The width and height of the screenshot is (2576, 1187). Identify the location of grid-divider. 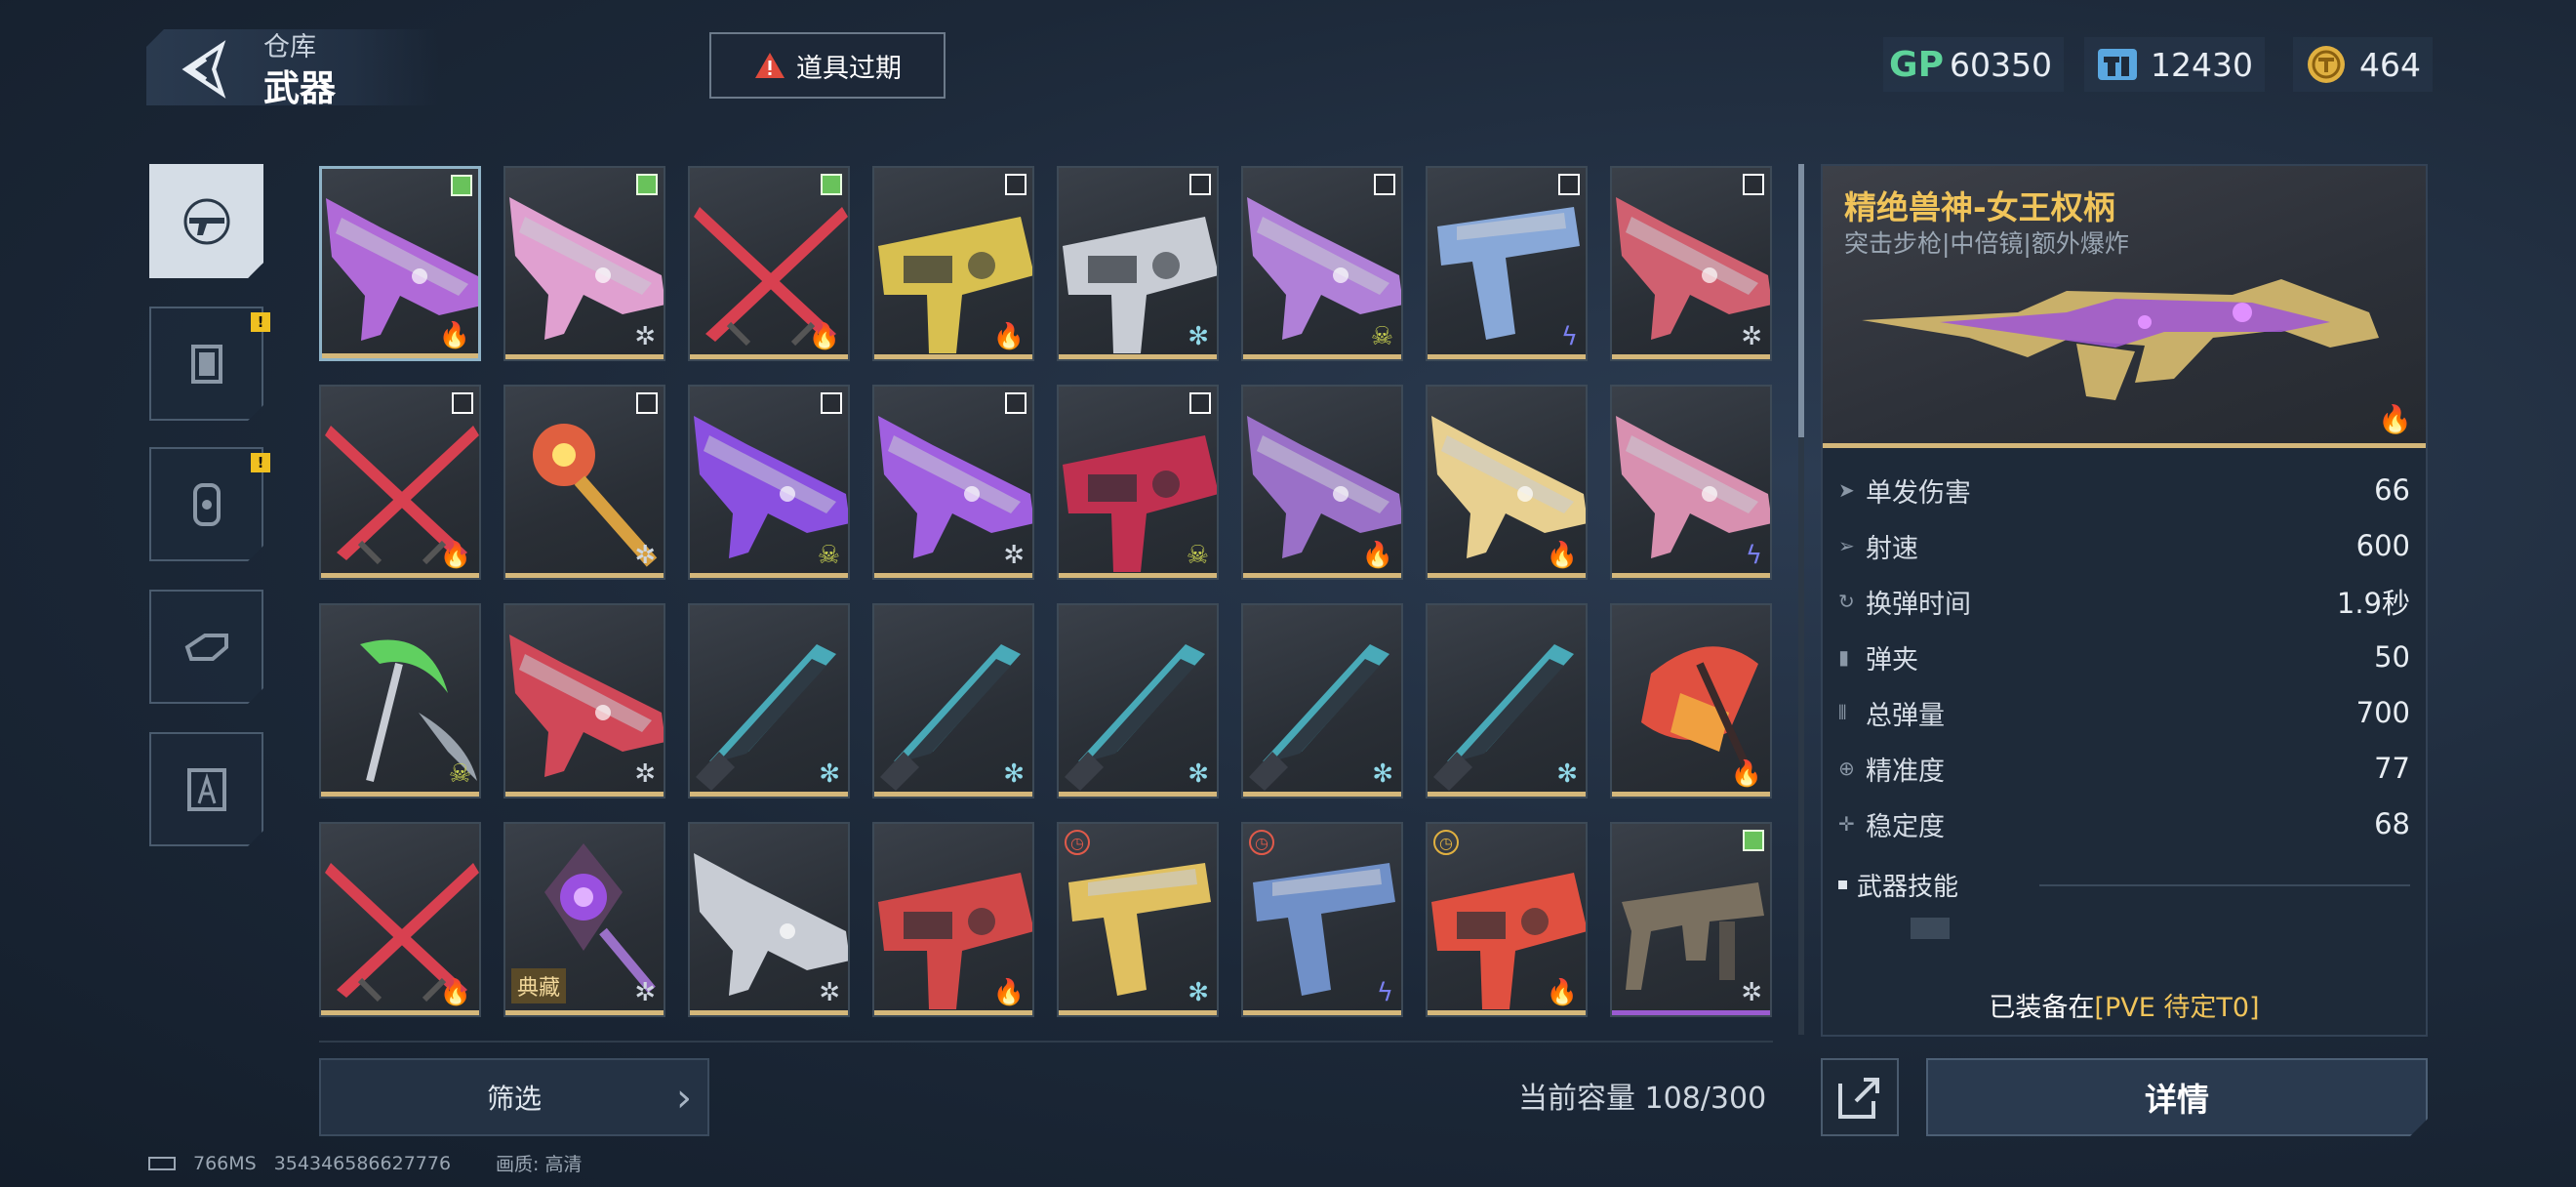
(1046, 1042).